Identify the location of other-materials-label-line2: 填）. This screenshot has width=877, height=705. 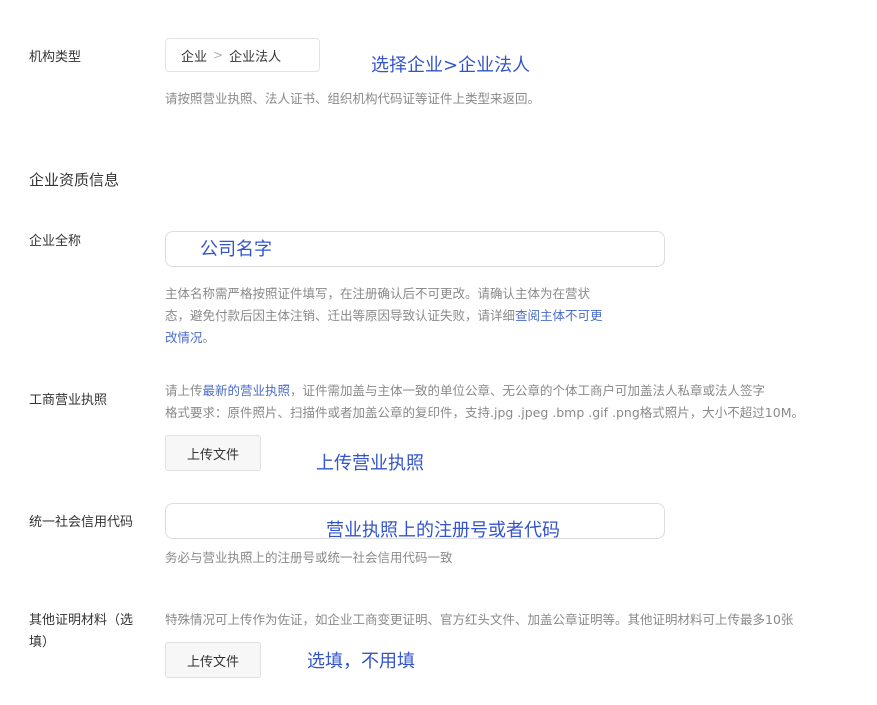
(42, 642).